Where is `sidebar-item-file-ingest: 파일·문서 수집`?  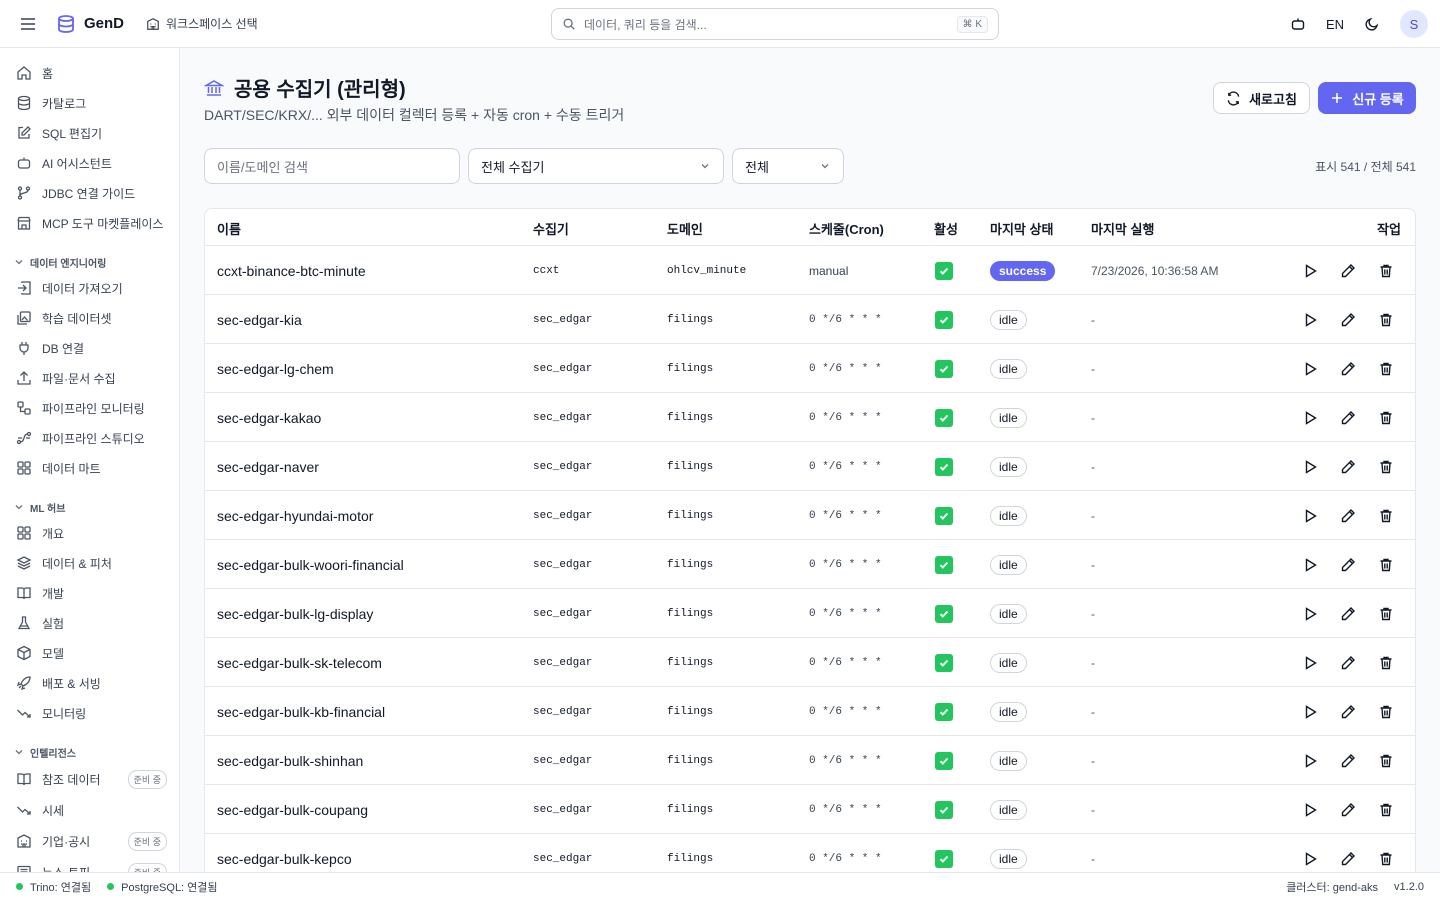 sidebar-item-file-ingest: 파일·문서 수집 is located at coordinates (91, 378).